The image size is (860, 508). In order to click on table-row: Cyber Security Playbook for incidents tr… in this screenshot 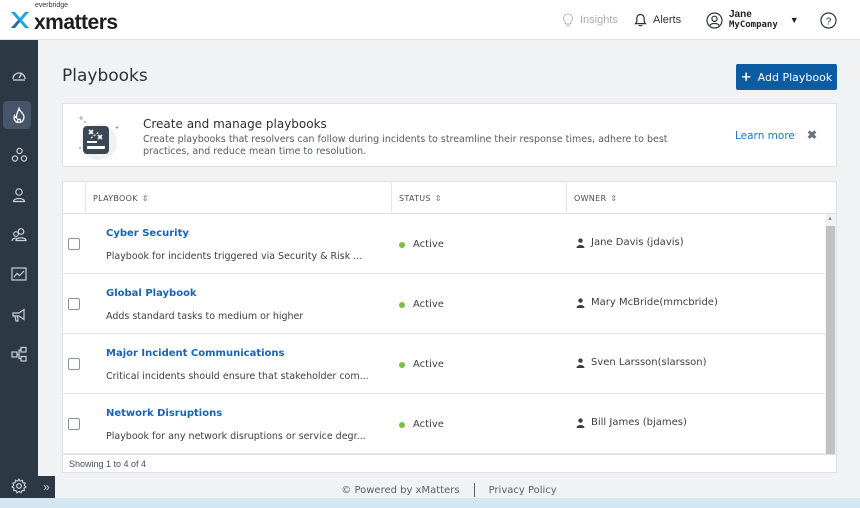, I will do `click(444, 244)`.